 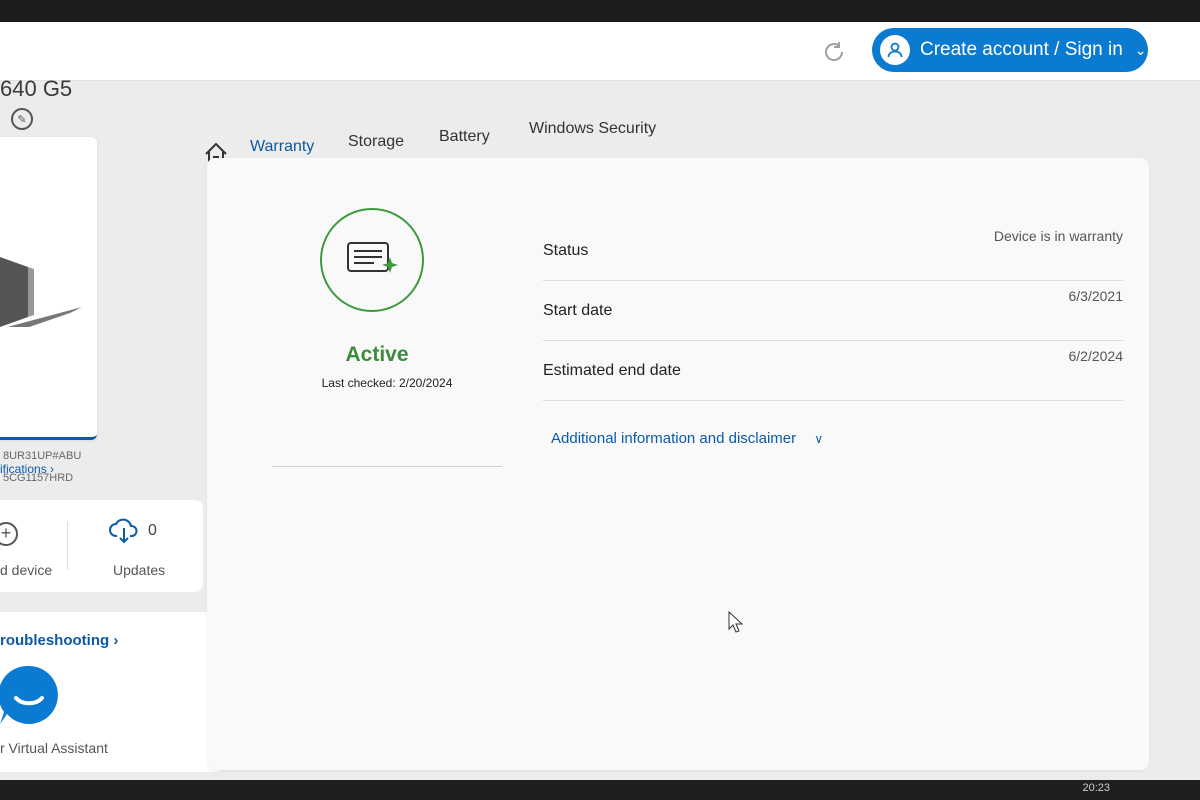 I want to click on taskbar-clock: 20:23, so click(x=1096, y=788).